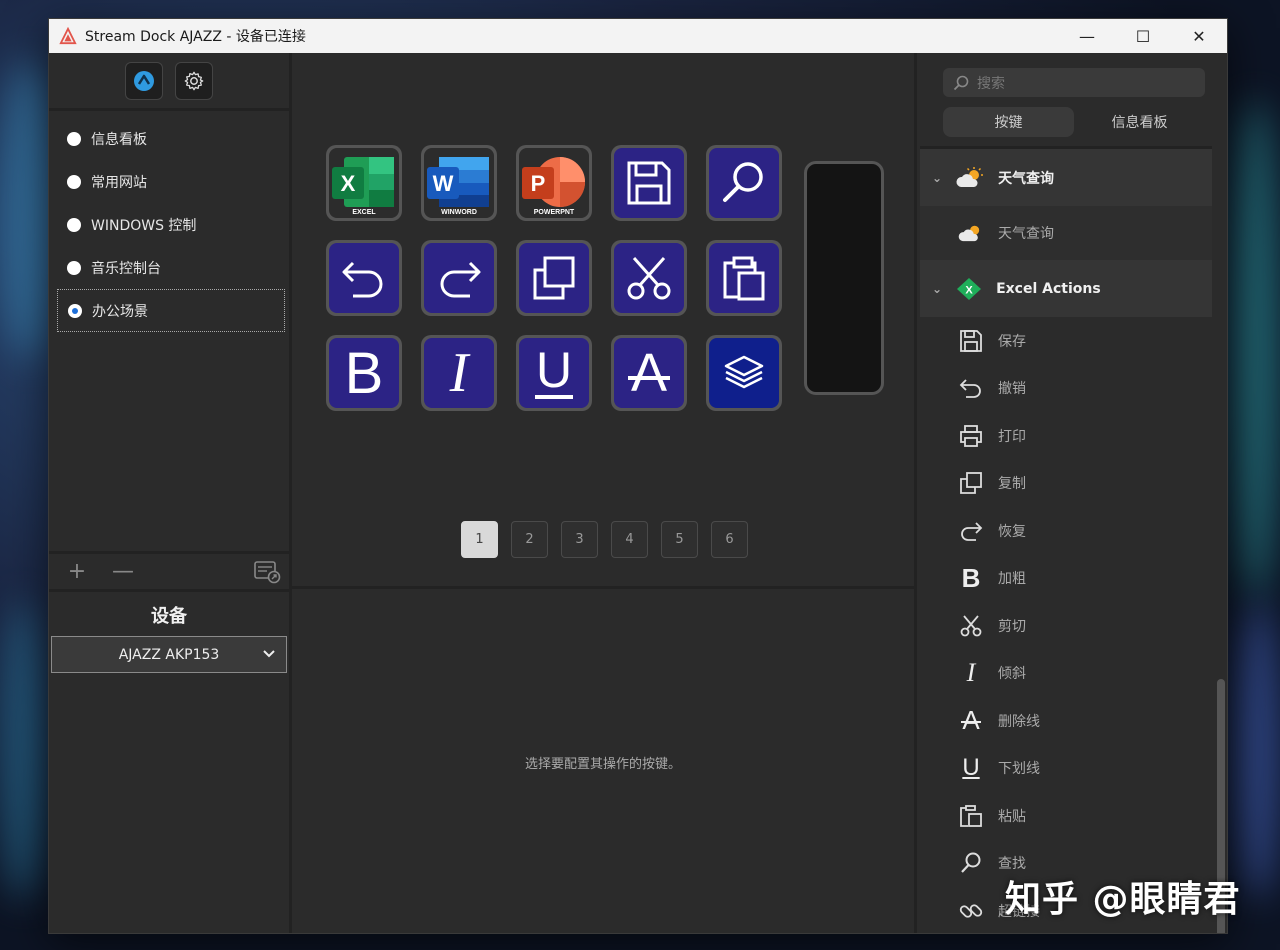 The width and height of the screenshot is (1280, 950). I want to click on action-tabs: 按键 信息看板, so click(1074, 122).